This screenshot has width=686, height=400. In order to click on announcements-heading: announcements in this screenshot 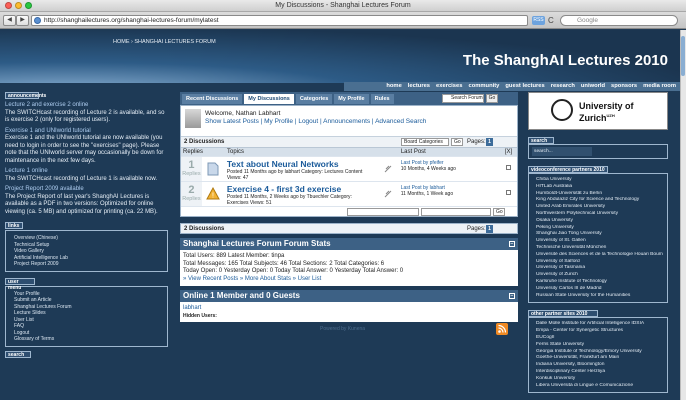, I will do `click(25, 95)`.